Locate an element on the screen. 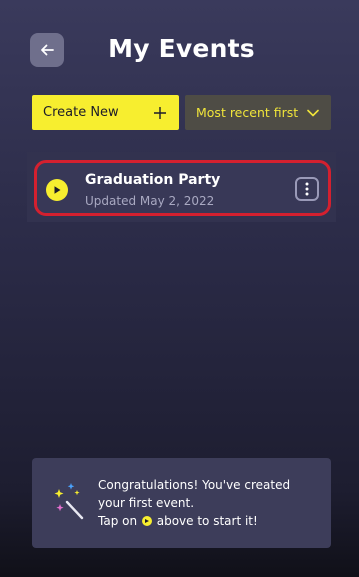  toast-line-2: your first event. is located at coordinates (146, 503).